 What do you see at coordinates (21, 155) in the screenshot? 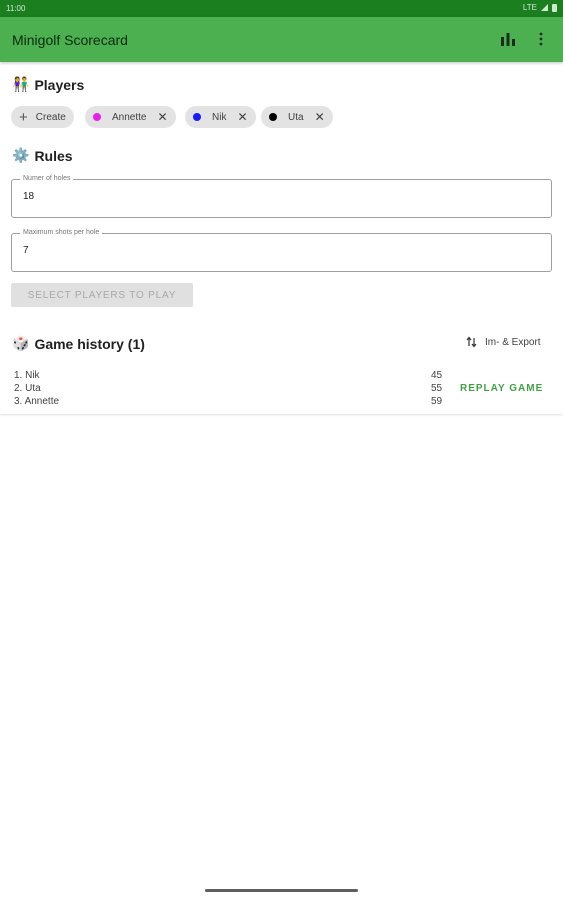
I see `rules-emoji-icon: ⚙️` at bounding box center [21, 155].